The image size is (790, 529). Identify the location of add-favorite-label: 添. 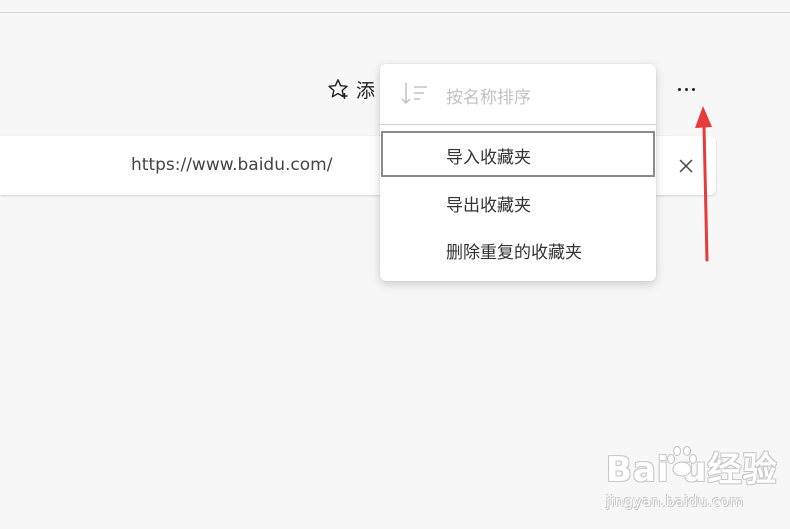
(366, 90).